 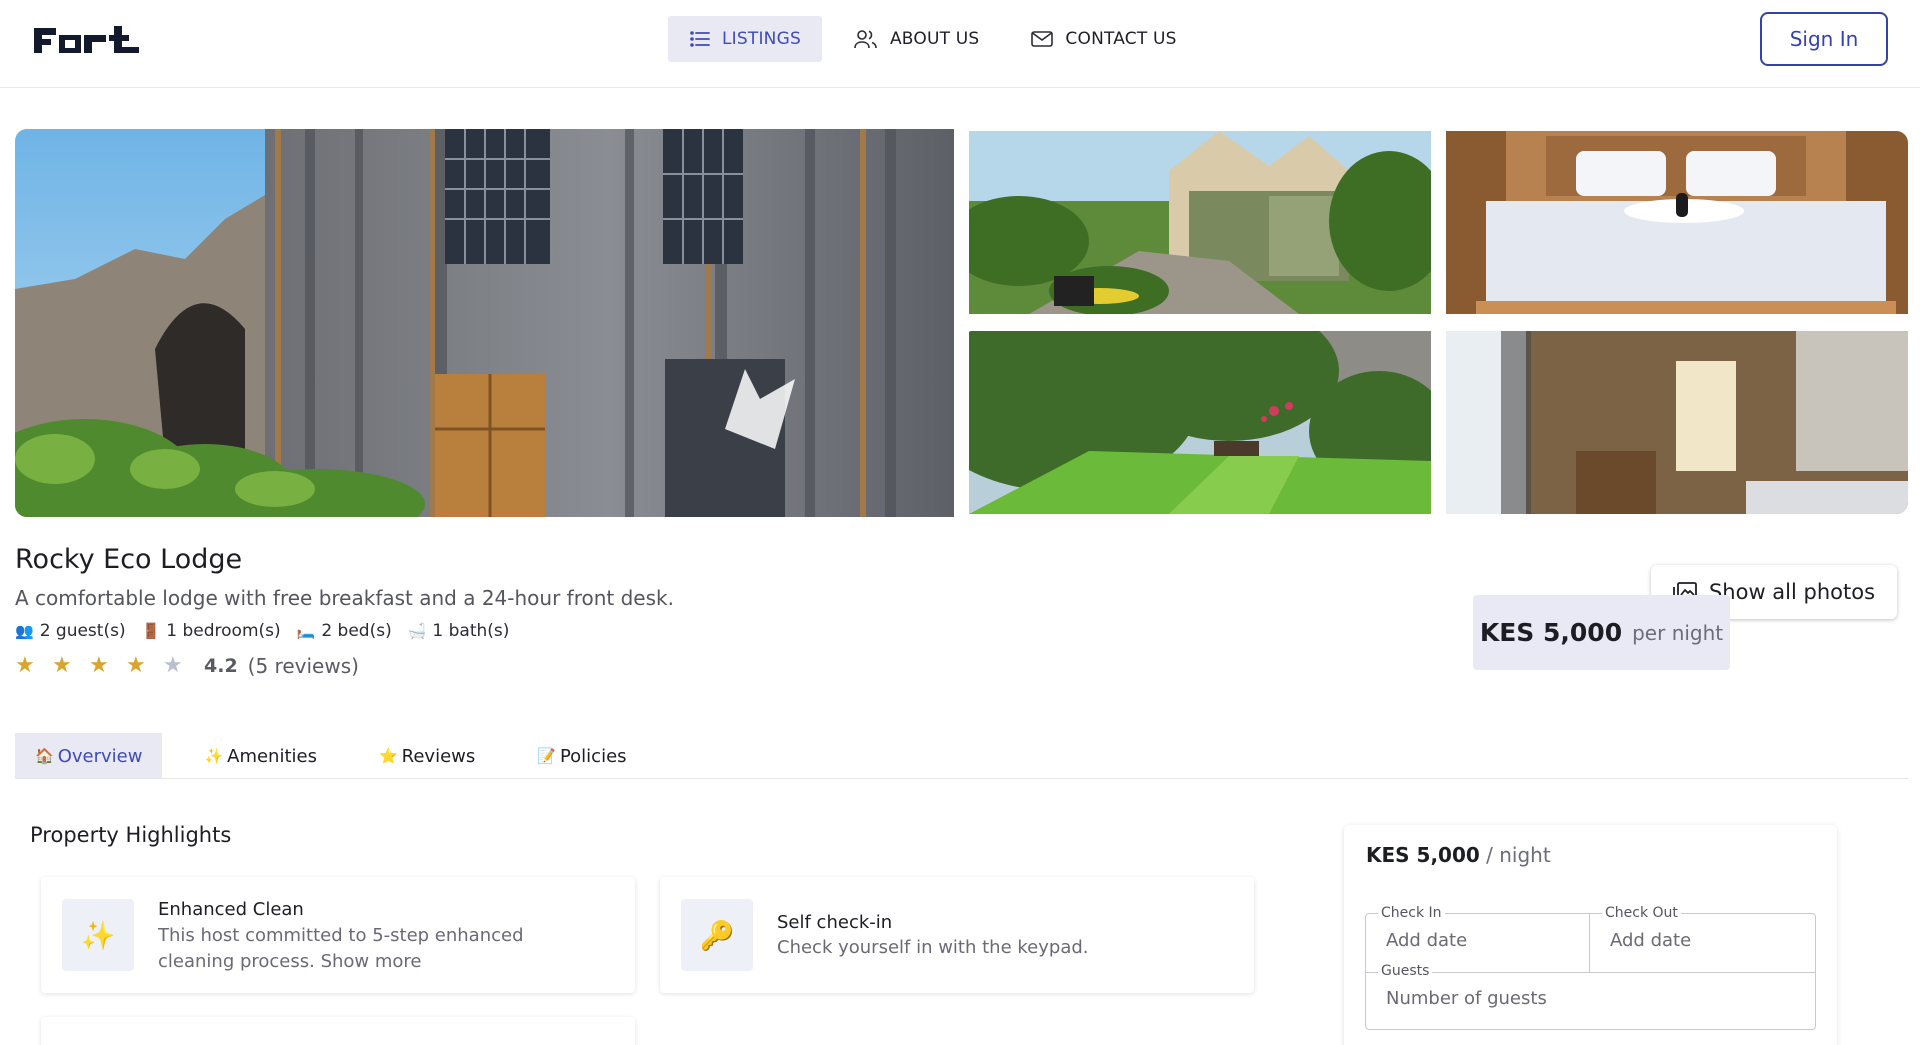 What do you see at coordinates (1411, 913) in the screenshot?
I see `check-in-label: Check In` at bounding box center [1411, 913].